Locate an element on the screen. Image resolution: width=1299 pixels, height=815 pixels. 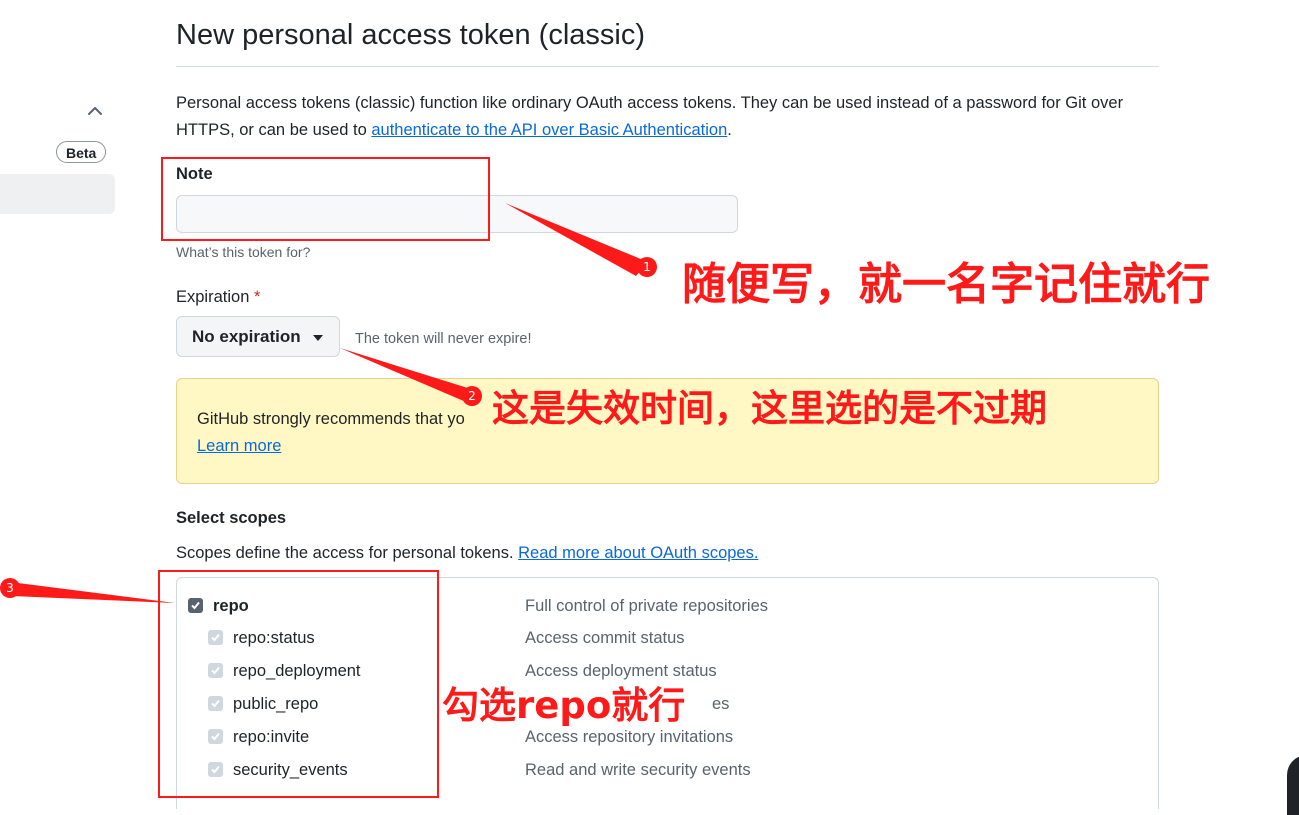
expiration-selected: No expiration is located at coordinates (246, 336).